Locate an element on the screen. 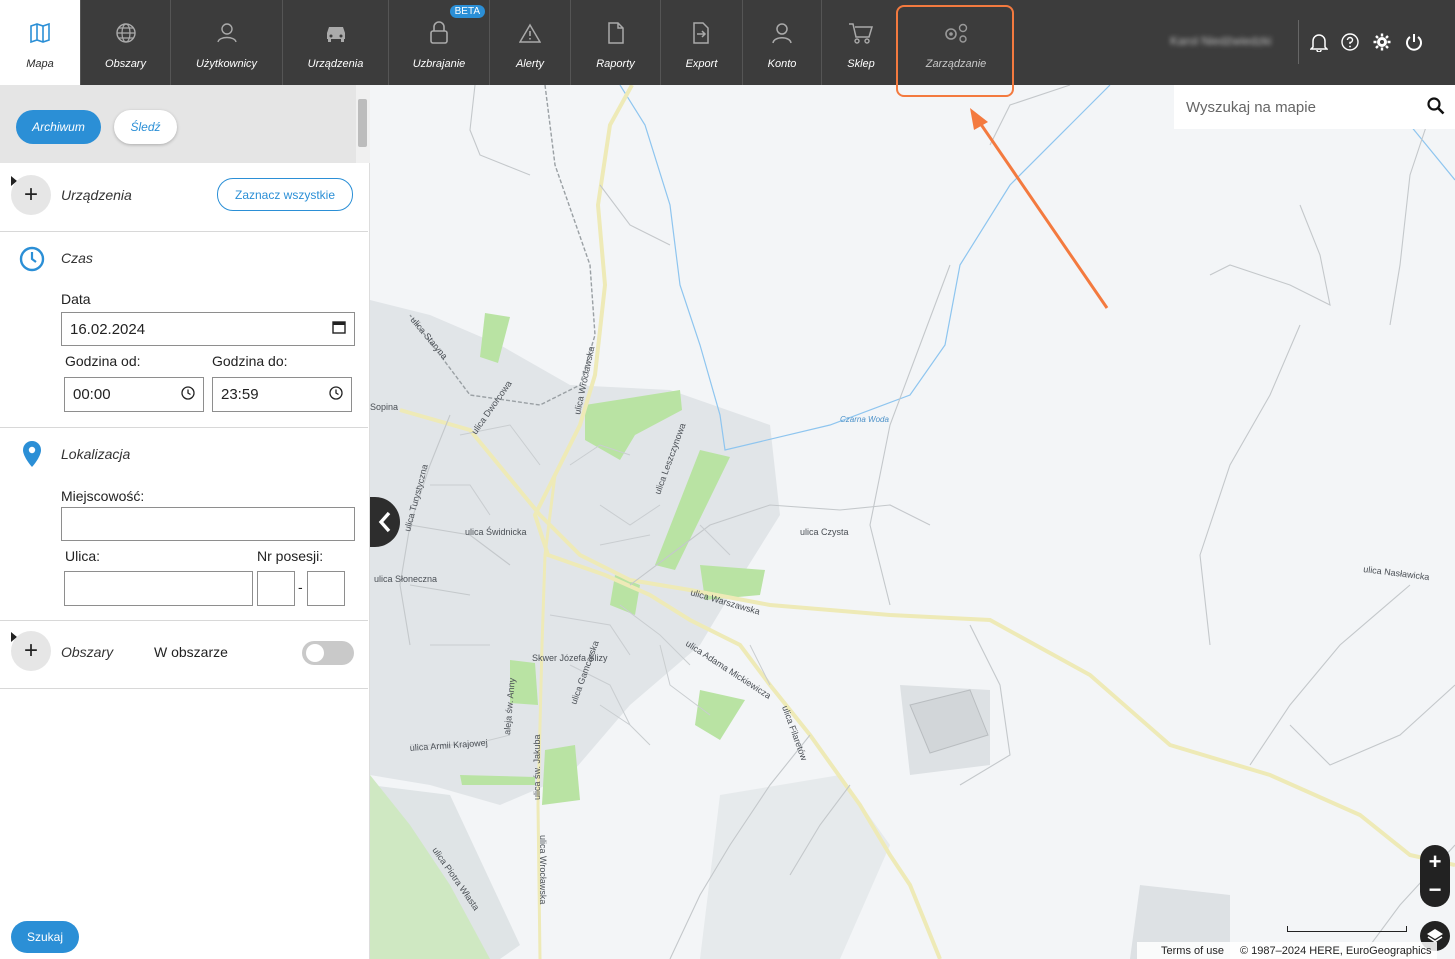  mode-switch-area: Archiwum Śledź is located at coordinates (178, 124).